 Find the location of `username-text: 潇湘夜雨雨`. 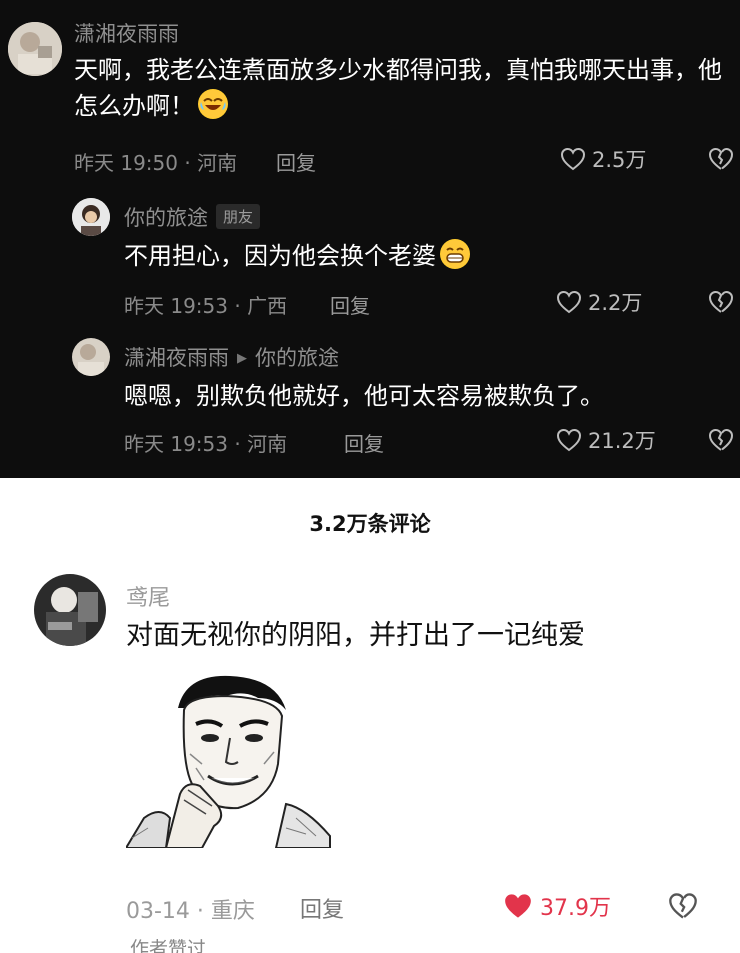

username-text: 潇湘夜雨雨 is located at coordinates (176, 358).